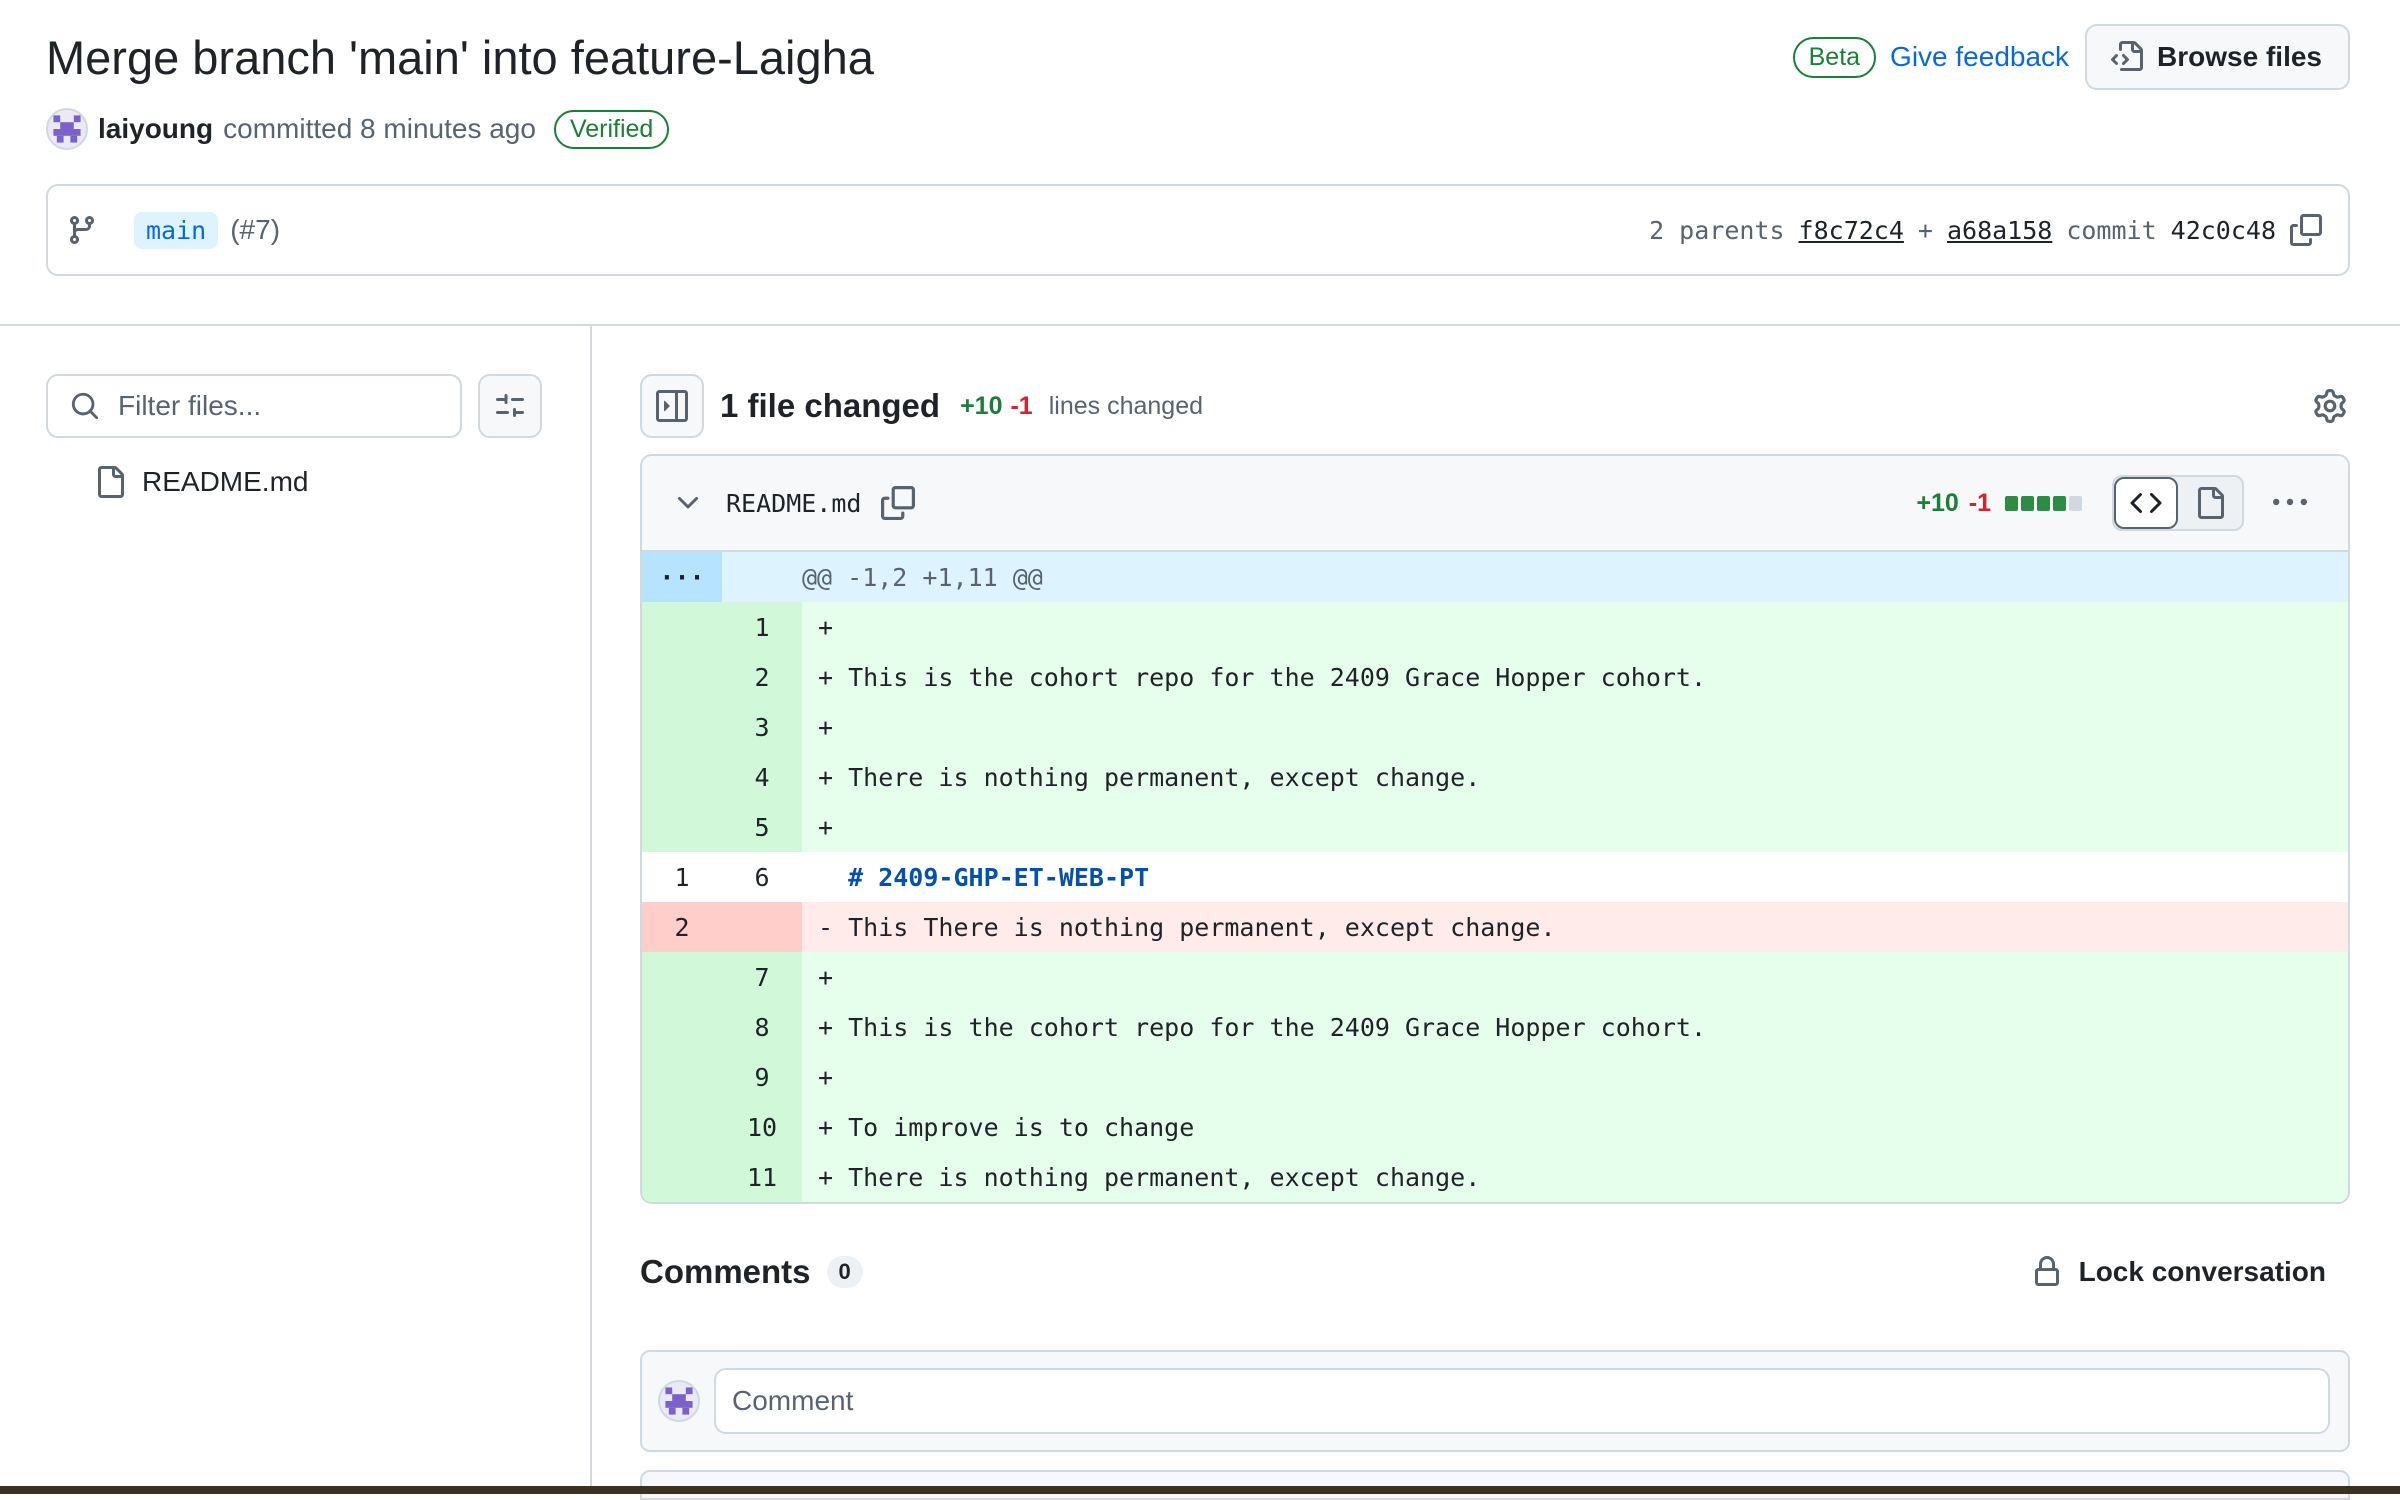 This screenshot has width=2400, height=1500. I want to click on new-line-number: 11, so click(762, 1177).